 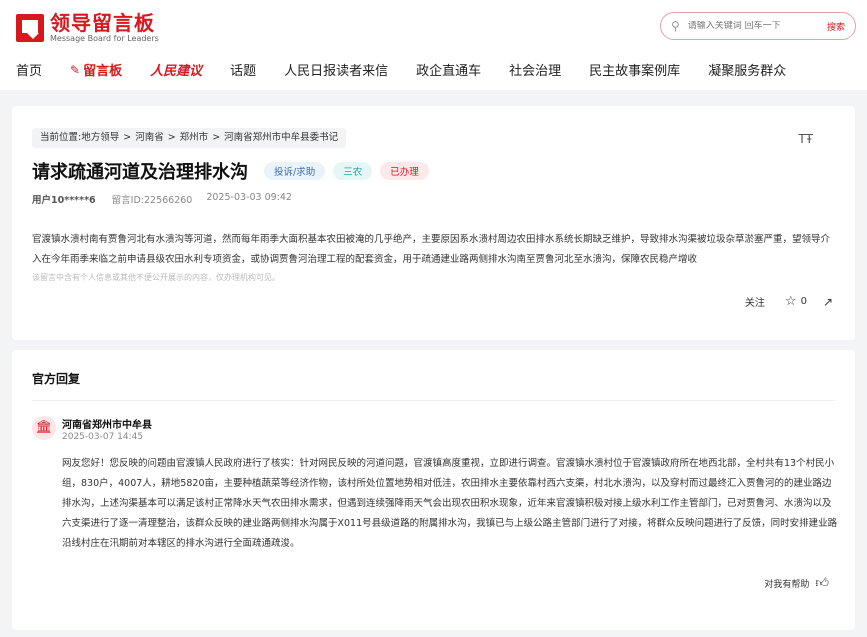 I want to click on reply-org: 河南省郑州市中牟县, so click(x=107, y=425).